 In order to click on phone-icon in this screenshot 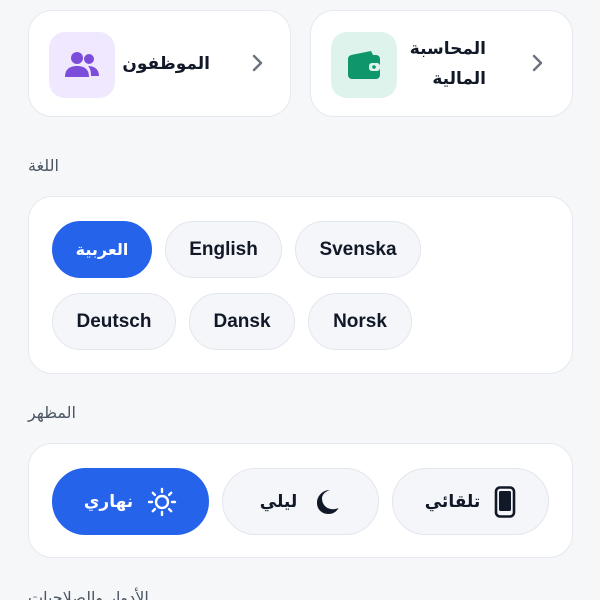, I will do `click(505, 501)`.